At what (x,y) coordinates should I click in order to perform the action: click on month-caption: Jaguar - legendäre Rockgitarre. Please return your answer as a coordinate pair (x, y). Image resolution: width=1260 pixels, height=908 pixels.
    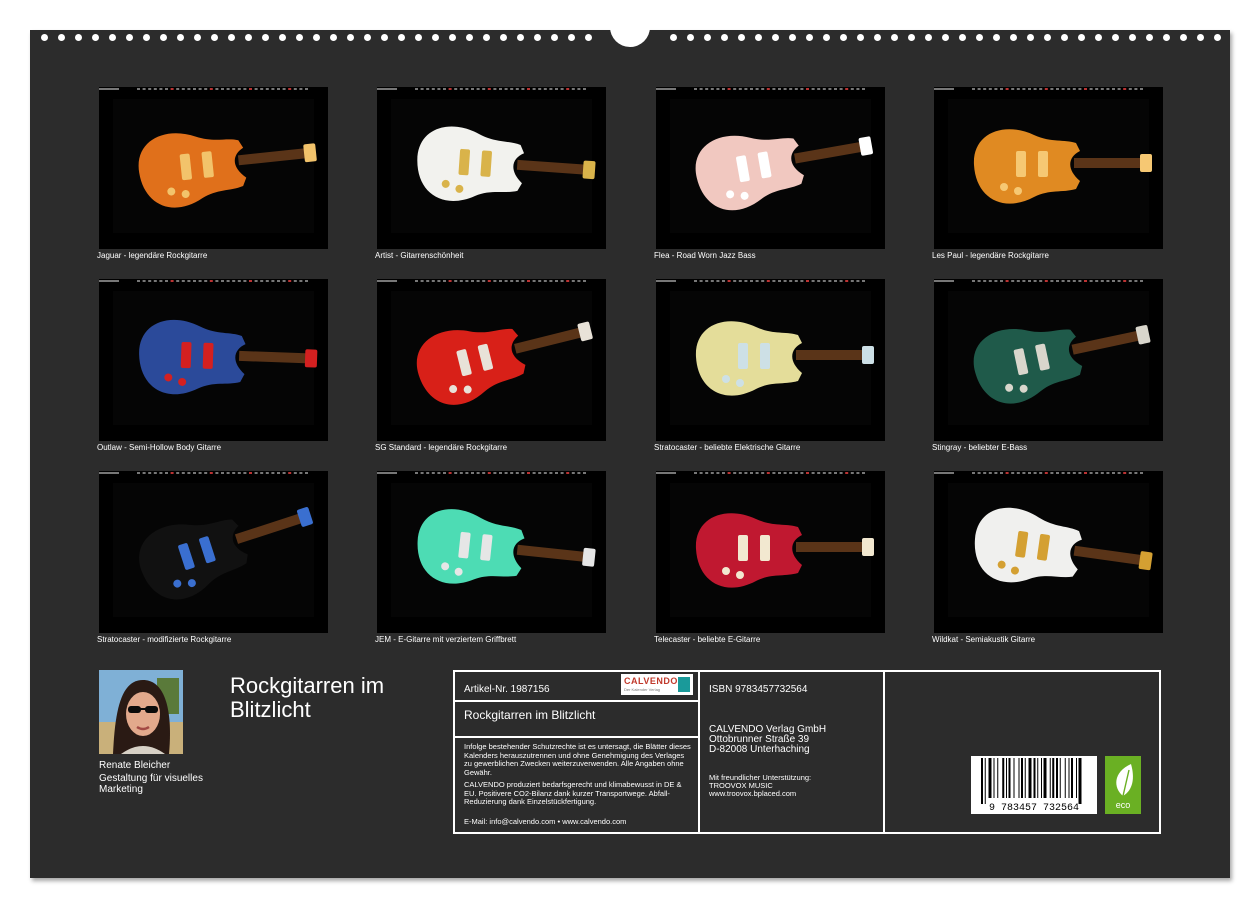
    Looking at the image, I should click on (152, 255).